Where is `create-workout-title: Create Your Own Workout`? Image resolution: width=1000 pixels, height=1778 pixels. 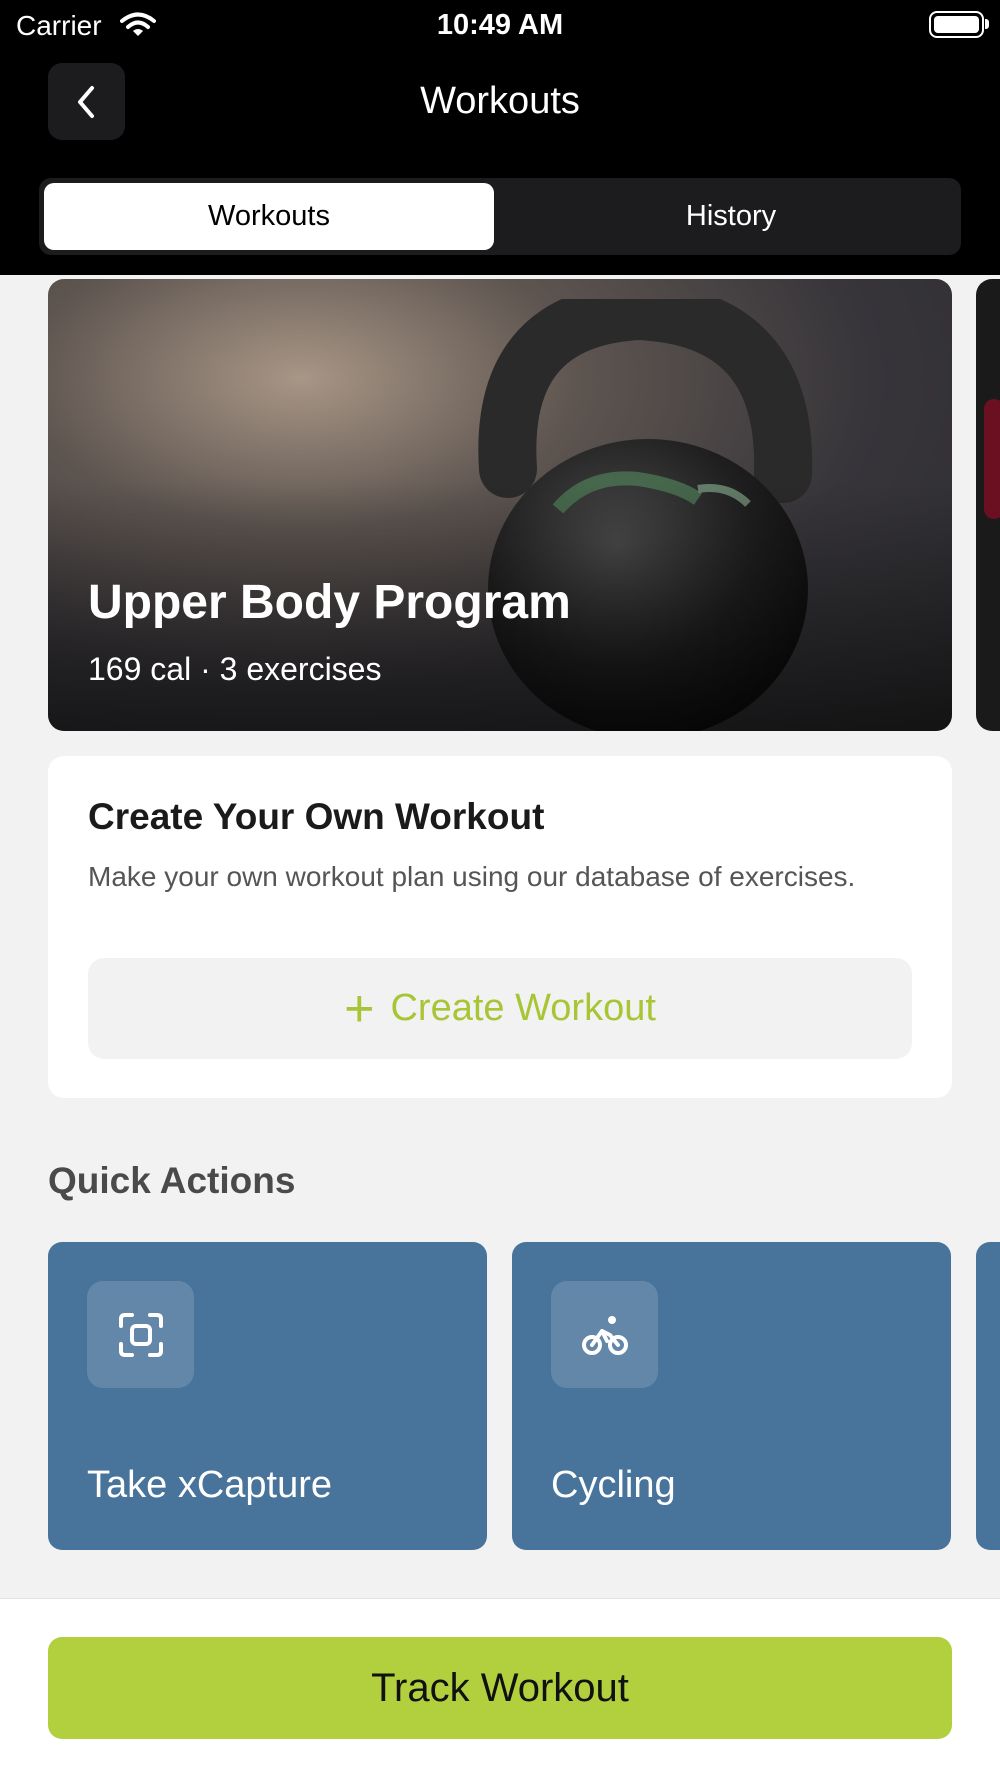 create-workout-title: Create Your Own Workout is located at coordinates (316, 816).